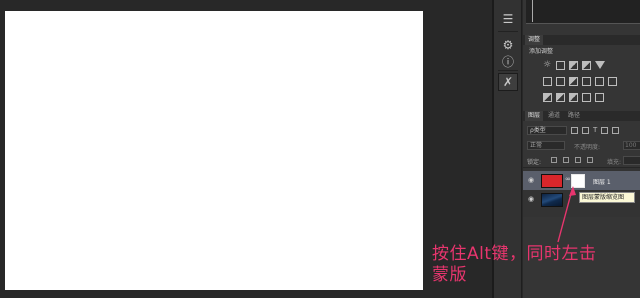  What do you see at coordinates (514, 254) in the screenshot?
I see `annotation-line-1: 按住Alt键，同时左击` at bounding box center [514, 254].